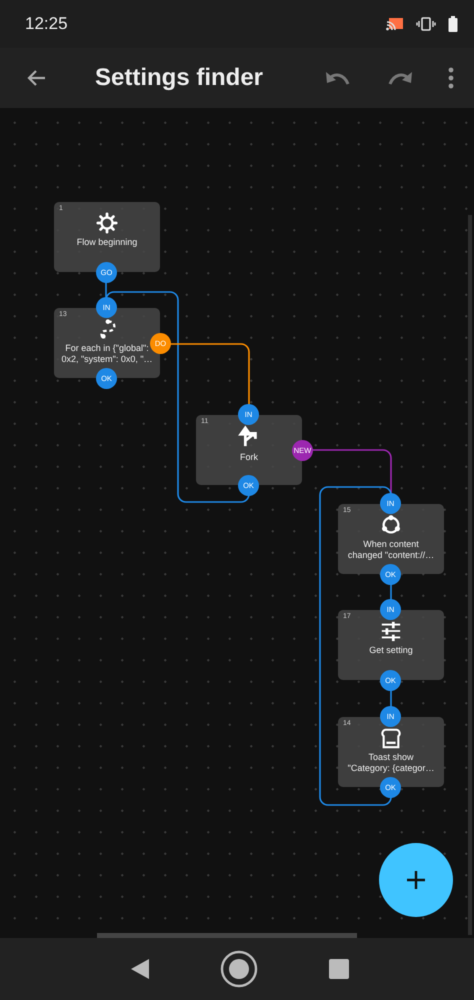 This screenshot has width=474, height=1000. What do you see at coordinates (426, 24) in the screenshot?
I see `vibrate-icon` at bounding box center [426, 24].